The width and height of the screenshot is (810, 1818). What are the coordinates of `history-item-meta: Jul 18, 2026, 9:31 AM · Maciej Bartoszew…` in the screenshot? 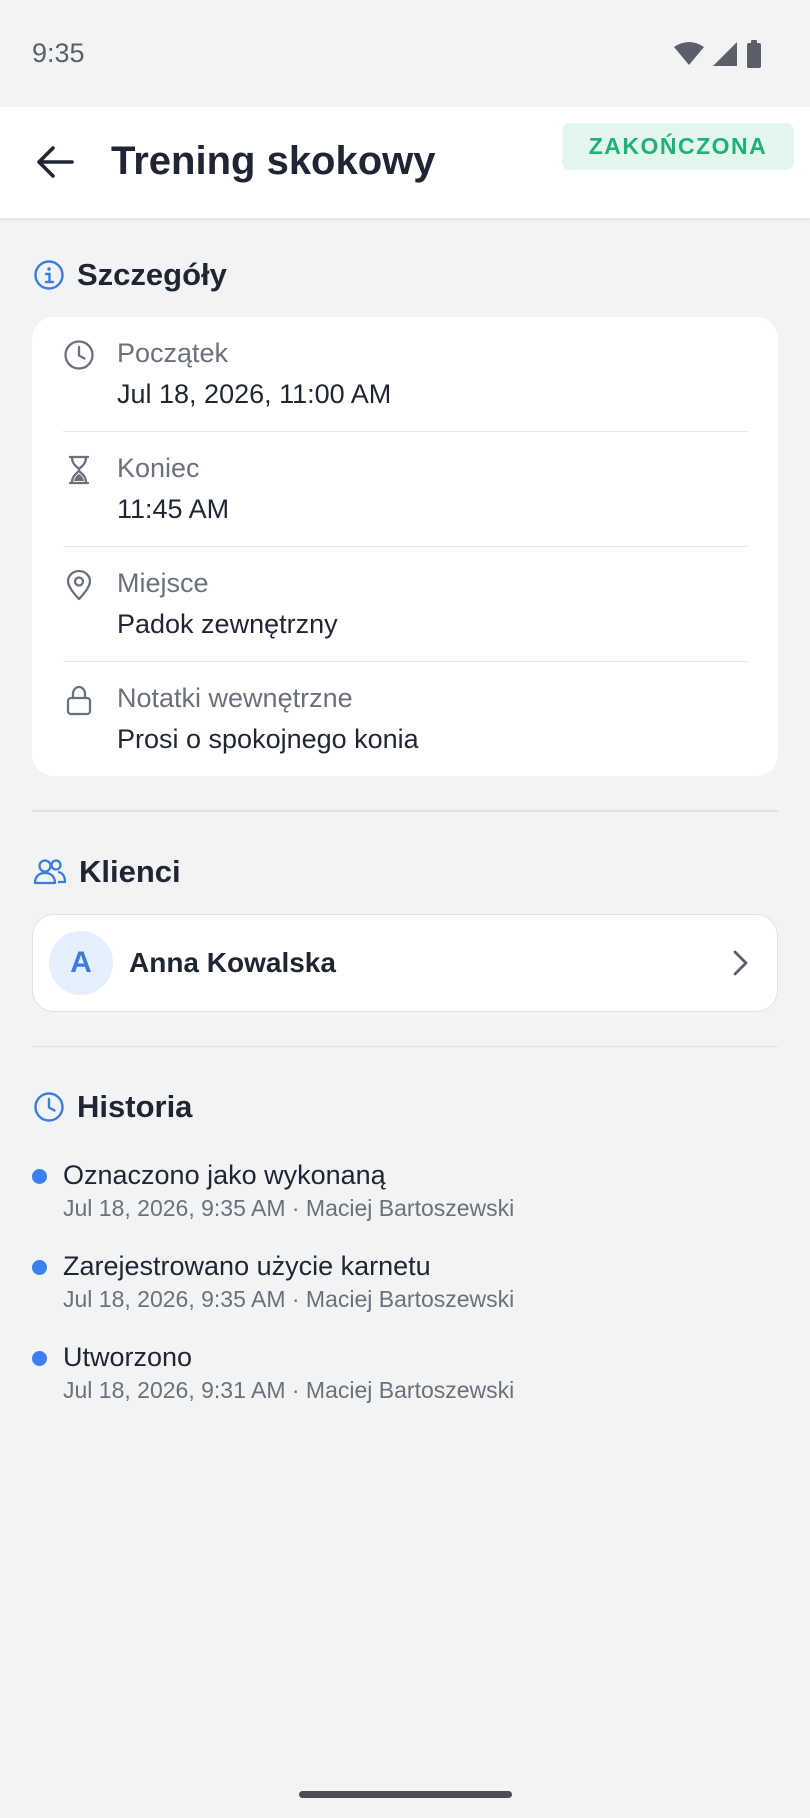 It's located at (289, 1390).